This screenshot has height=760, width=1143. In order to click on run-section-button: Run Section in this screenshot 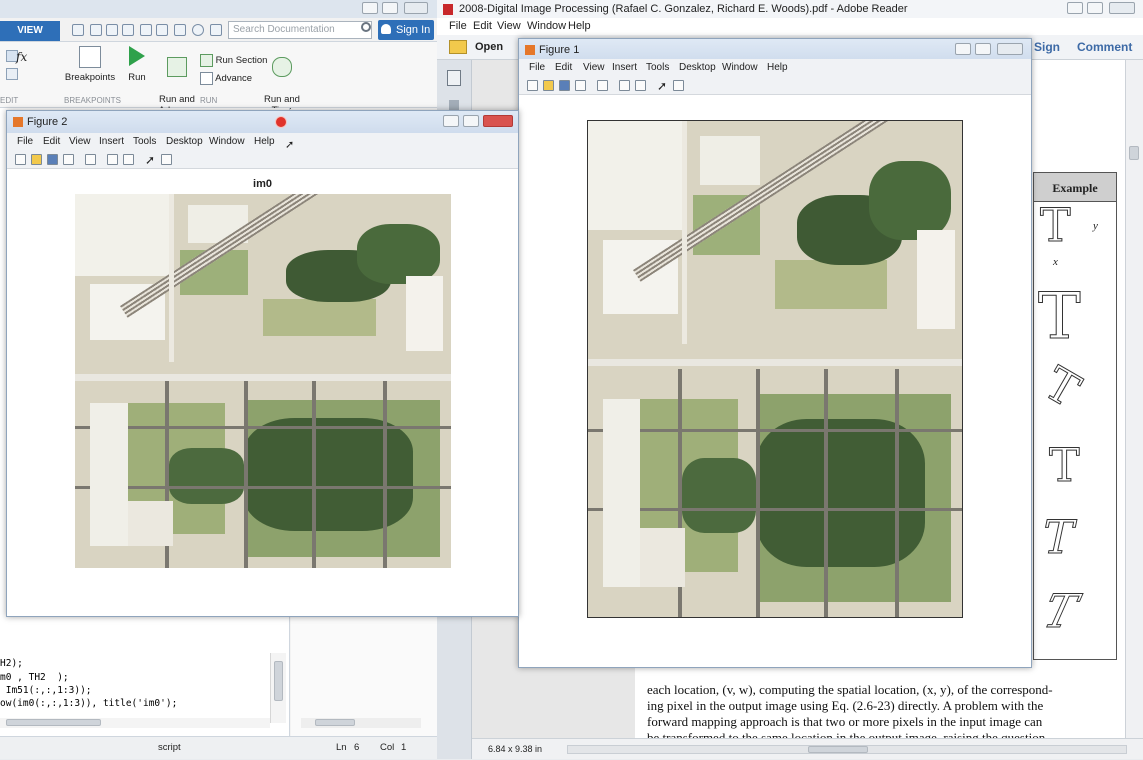, I will do `click(233, 60)`.